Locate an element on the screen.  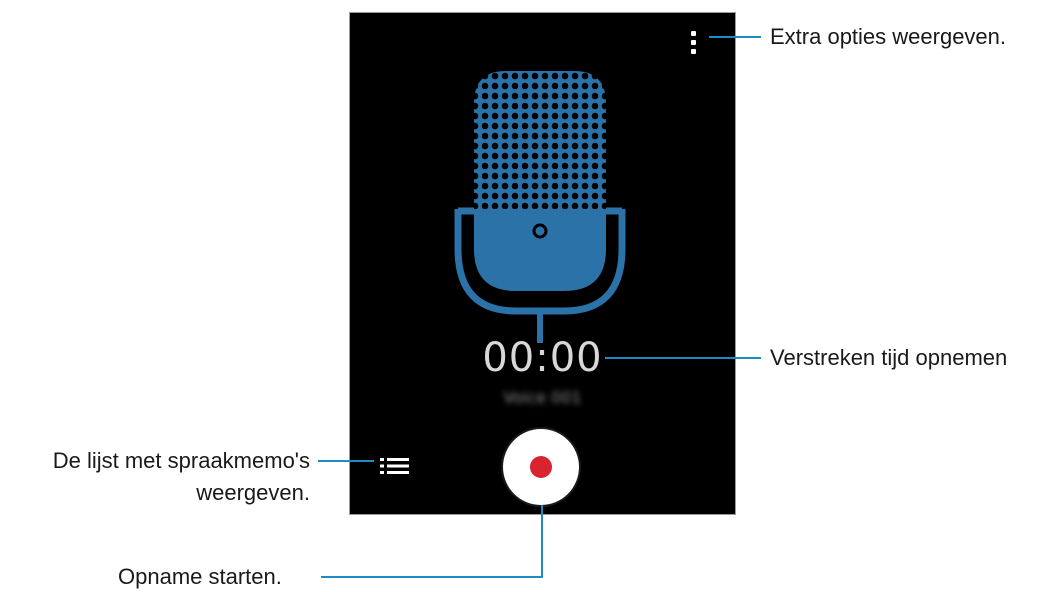
record-button is located at coordinates (541, 467).